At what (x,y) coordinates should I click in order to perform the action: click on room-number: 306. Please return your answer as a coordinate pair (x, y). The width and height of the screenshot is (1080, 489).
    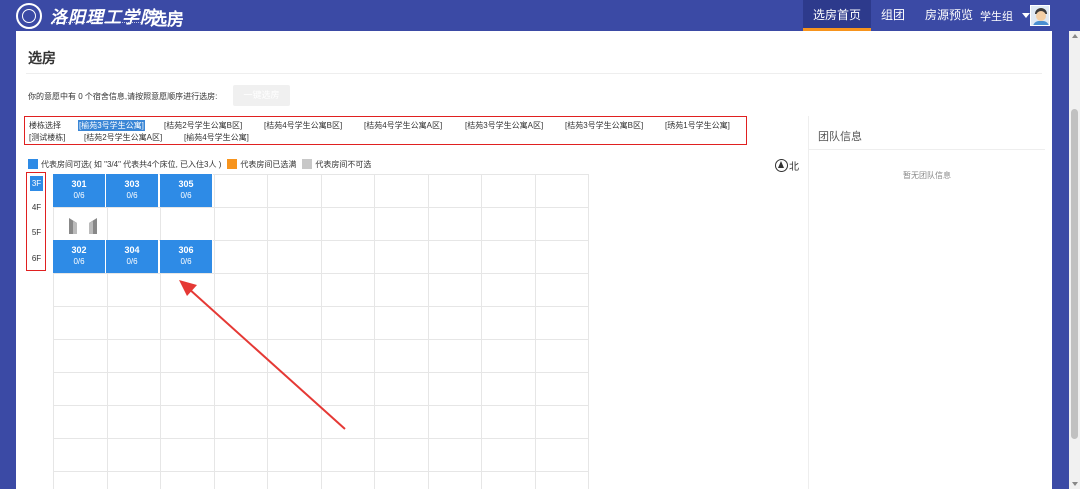
    Looking at the image, I should click on (186, 250).